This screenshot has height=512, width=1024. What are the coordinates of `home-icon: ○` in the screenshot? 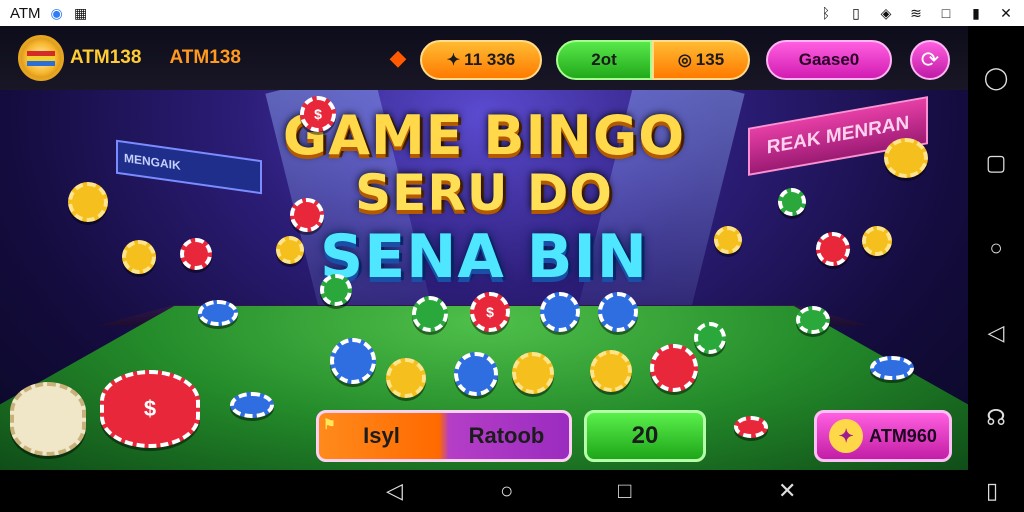 It's located at (506, 491).